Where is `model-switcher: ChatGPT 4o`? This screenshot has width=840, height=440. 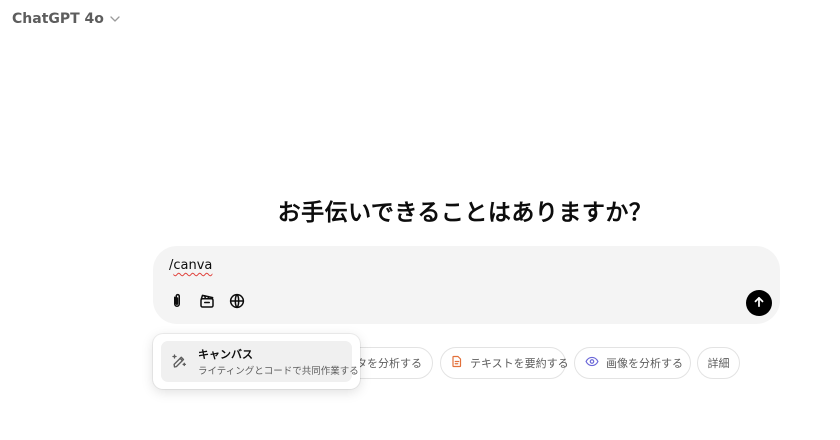
model-switcher: ChatGPT 4o is located at coordinates (66, 19).